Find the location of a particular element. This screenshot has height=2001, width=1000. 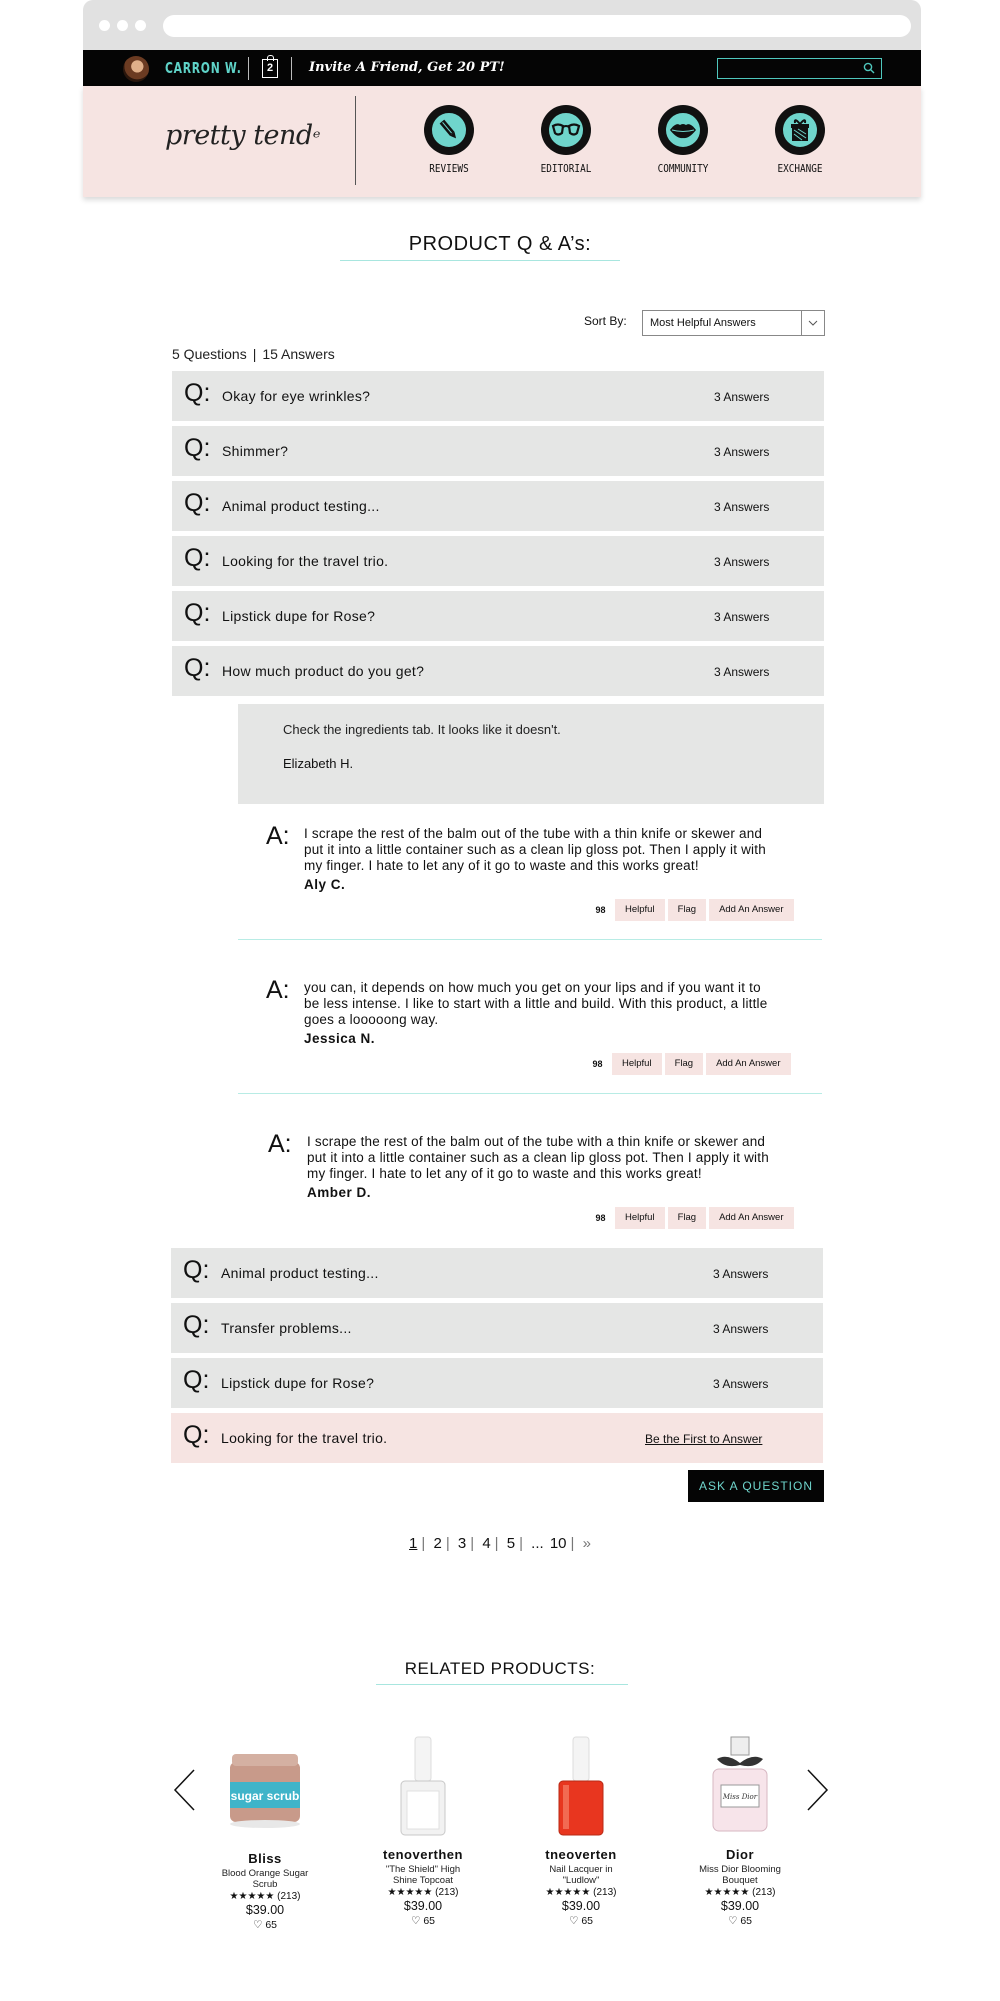

page-link: 1 is located at coordinates (413, 1543).